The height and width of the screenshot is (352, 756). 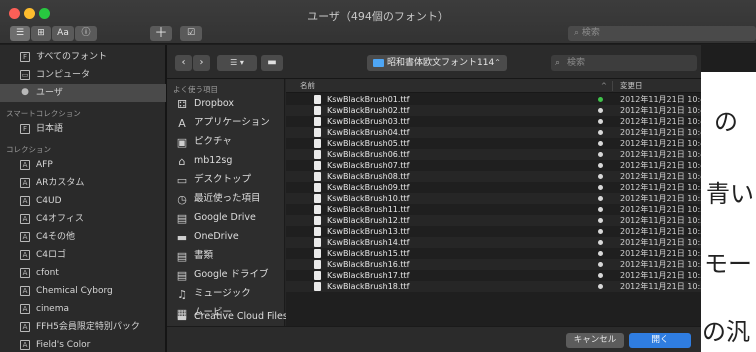 What do you see at coordinates (182, 294) in the screenshot?
I see `music-icon: ♫` at bounding box center [182, 294].